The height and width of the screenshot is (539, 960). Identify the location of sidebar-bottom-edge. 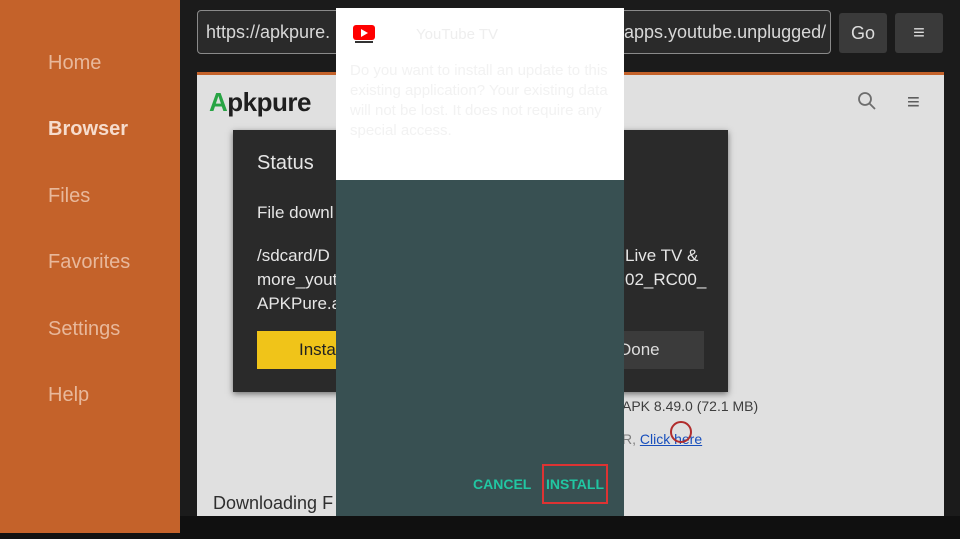
(90, 536).